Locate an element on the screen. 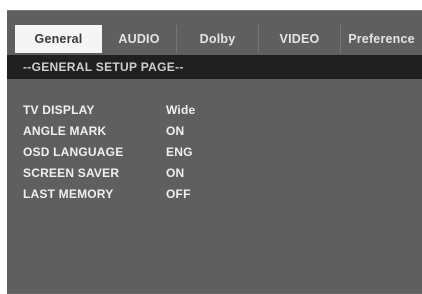 The height and width of the screenshot is (294, 422). tab-dolby: Dolby is located at coordinates (218, 39).